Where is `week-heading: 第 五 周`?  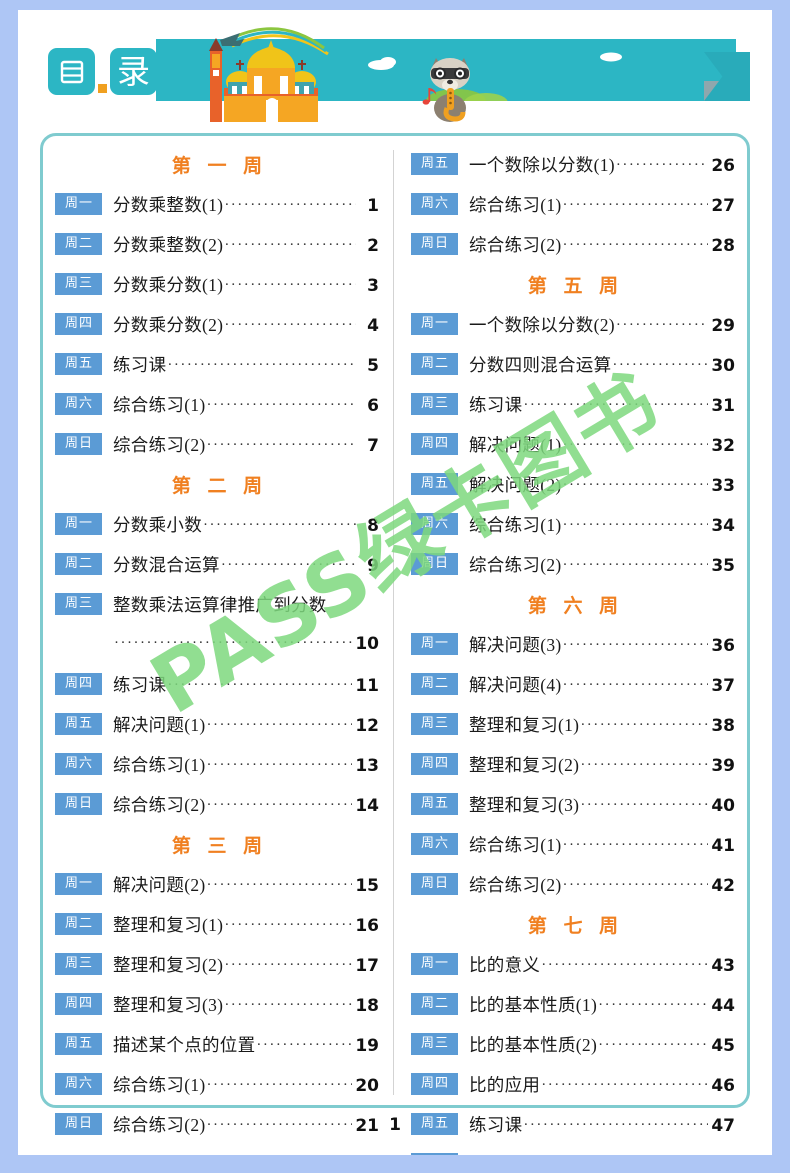 week-heading: 第 五 周 is located at coordinates (575, 286).